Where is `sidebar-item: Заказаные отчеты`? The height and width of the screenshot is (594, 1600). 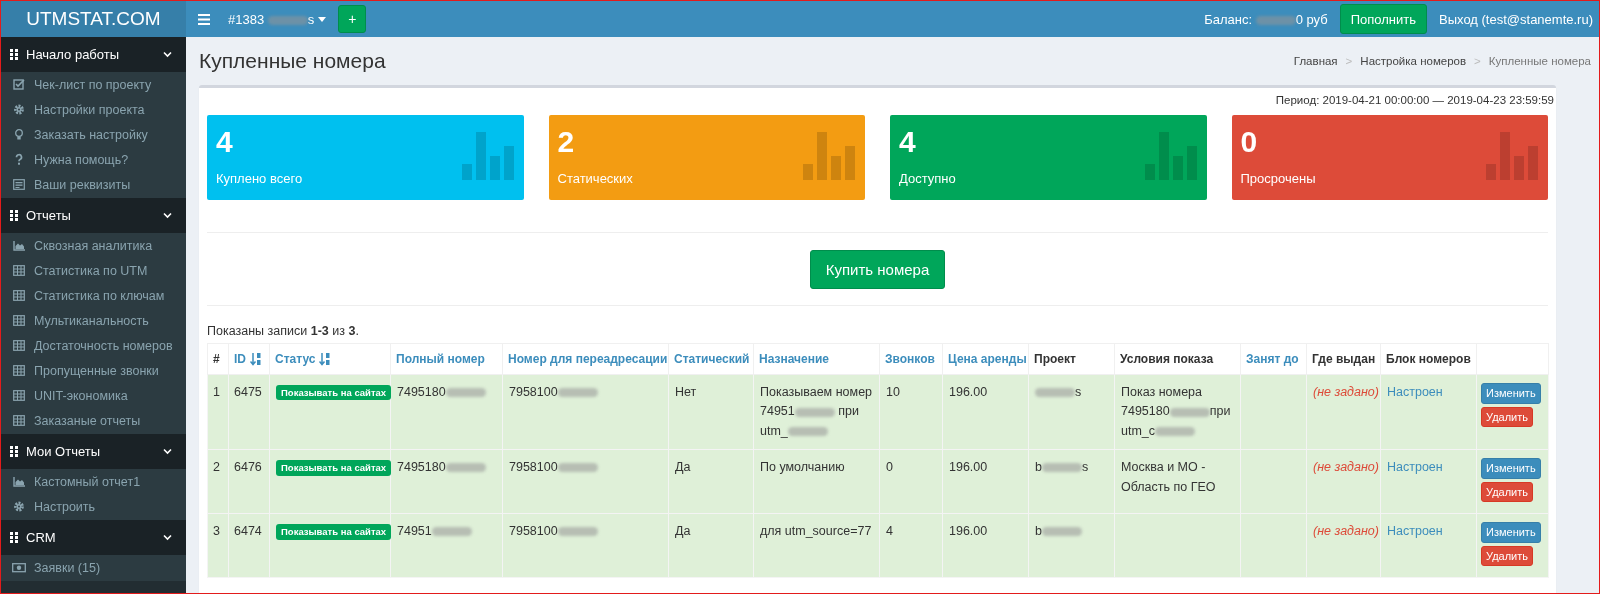 sidebar-item: Заказаные отчеты is located at coordinates (93, 420).